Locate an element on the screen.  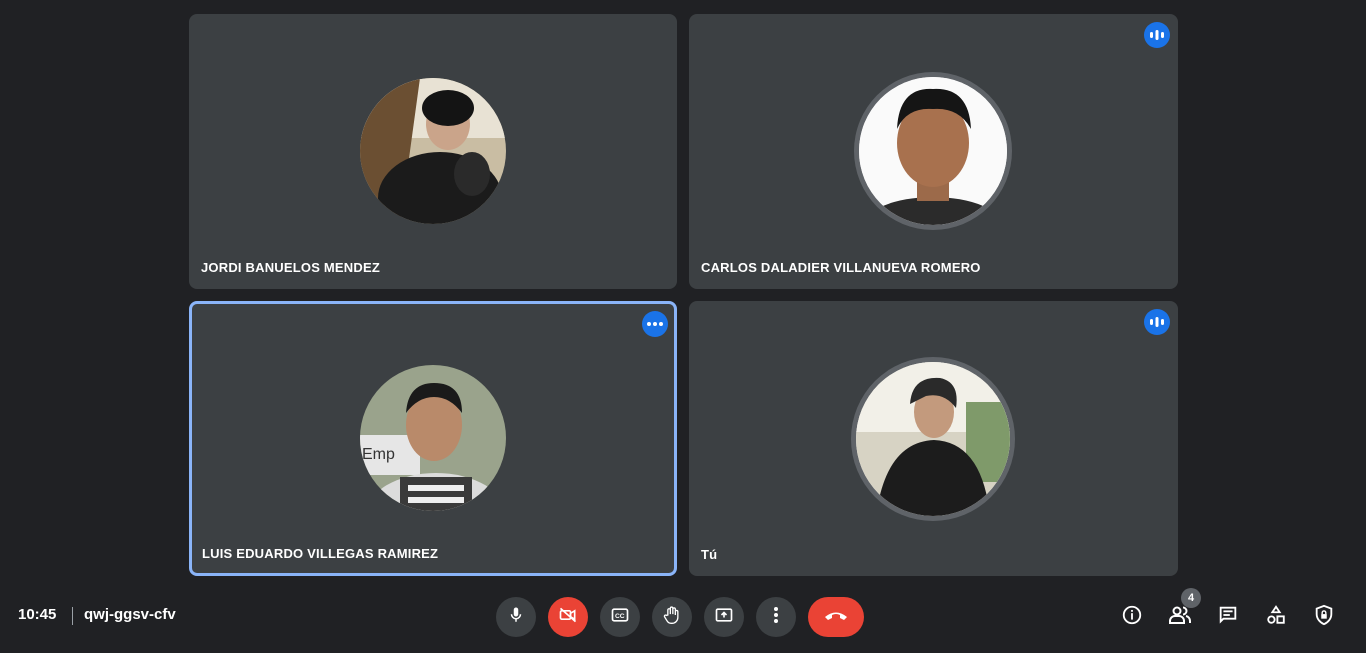
leave-call-button is located at coordinates (836, 617).